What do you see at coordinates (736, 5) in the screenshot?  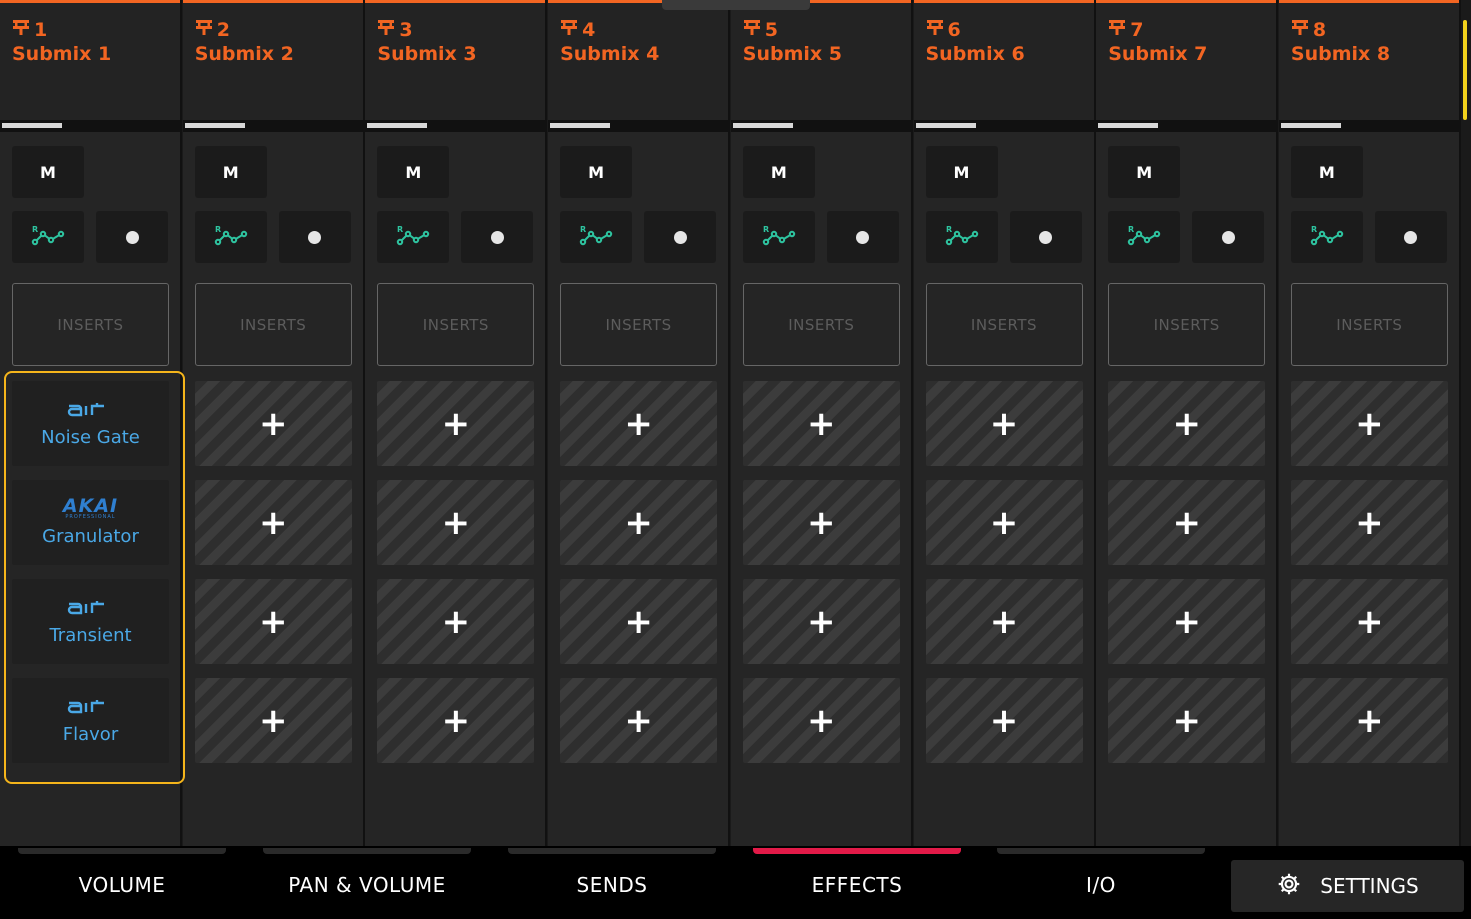 I see `top-handle` at bounding box center [736, 5].